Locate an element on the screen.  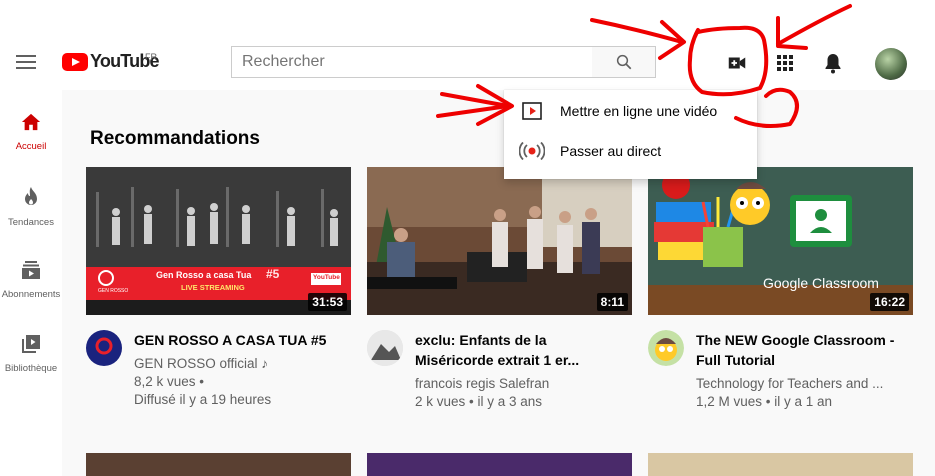
account-avatar is located at coordinates (891, 64).